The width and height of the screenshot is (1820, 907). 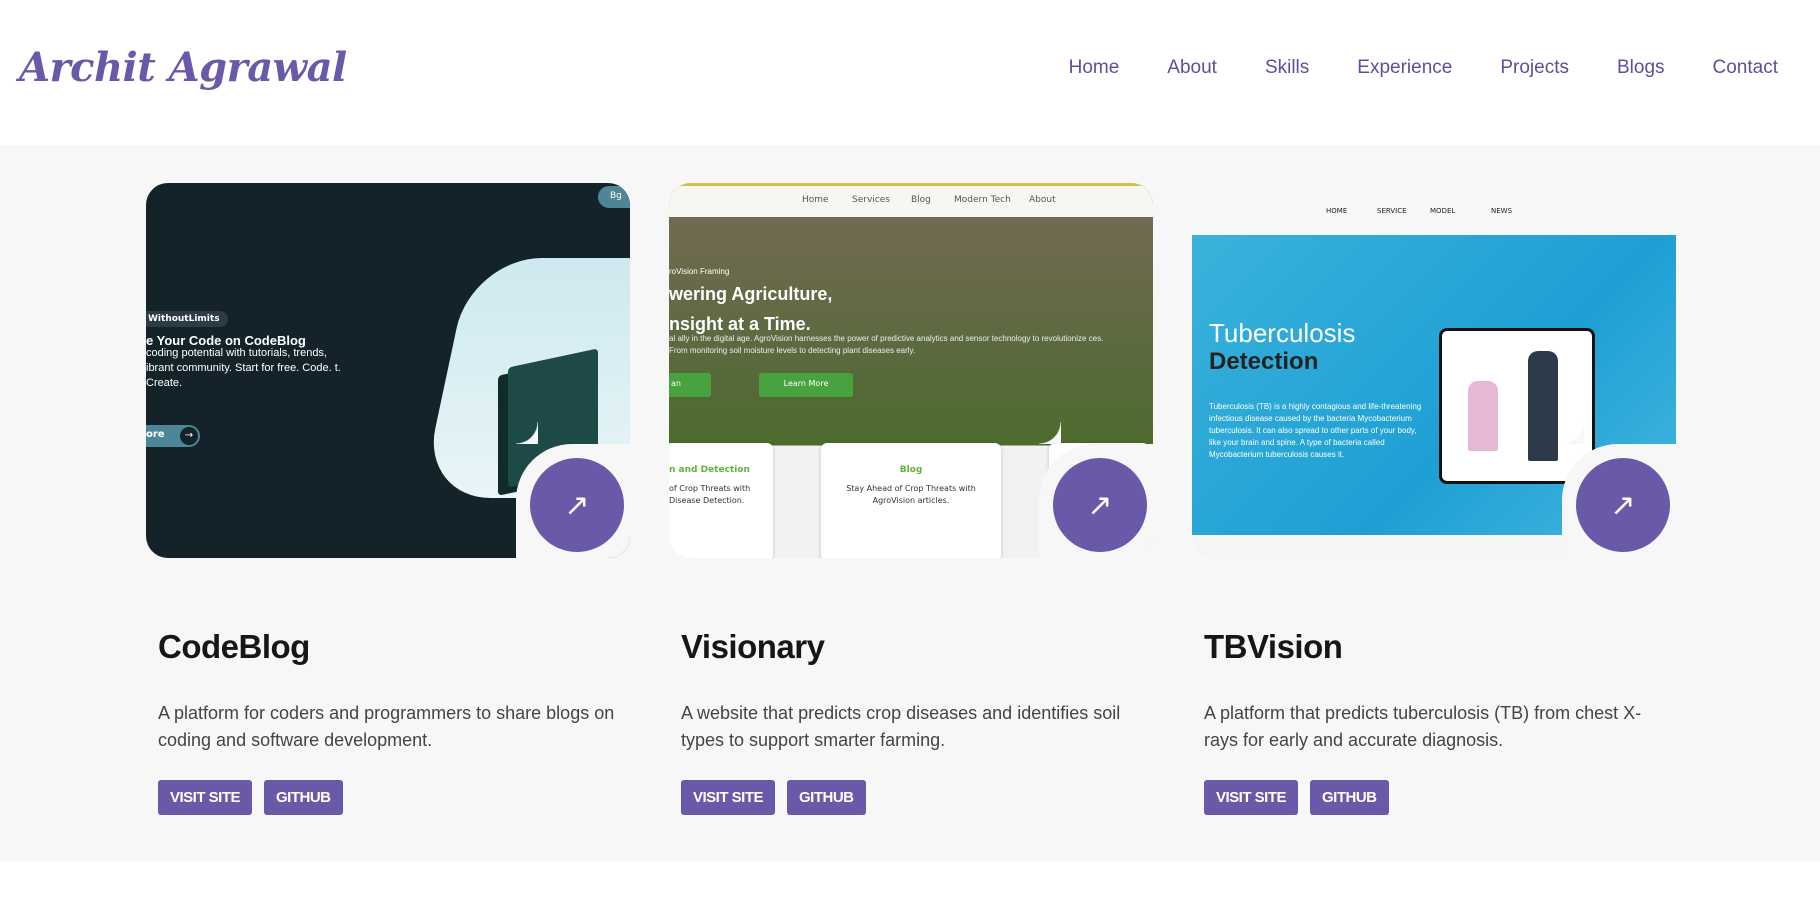 What do you see at coordinates (1641, 68) in the screenshot?
I see `nav-blogs: Blogs` at bounding box center [1641, 68].